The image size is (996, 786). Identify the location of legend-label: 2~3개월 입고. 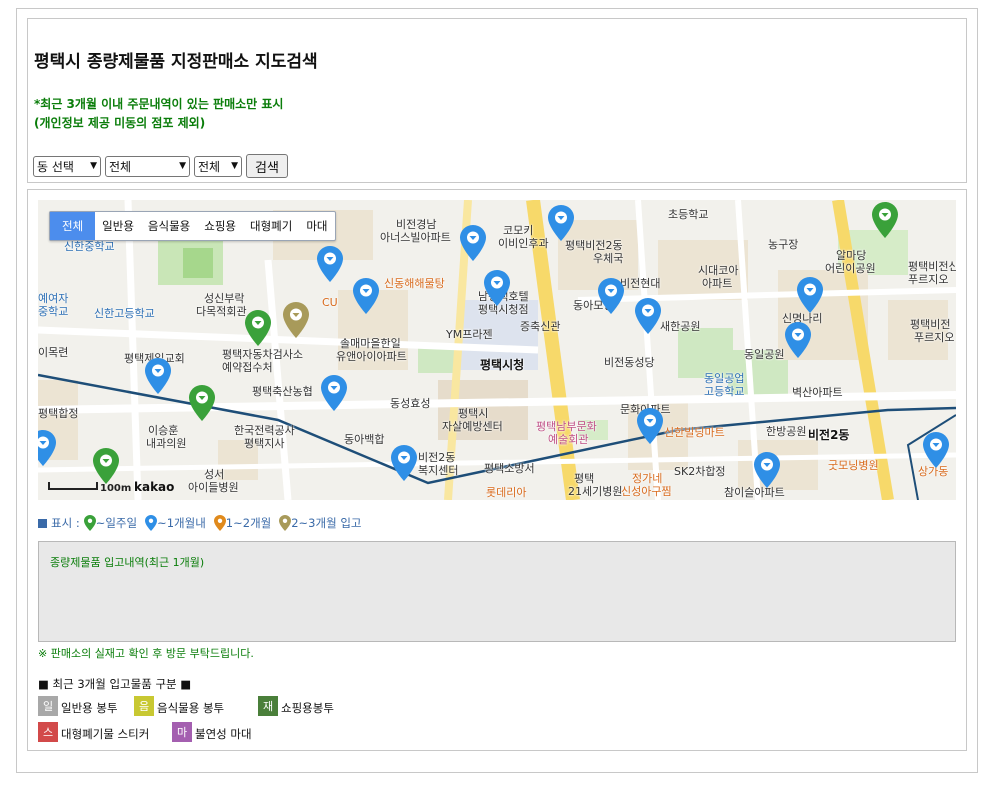
(326, 523).